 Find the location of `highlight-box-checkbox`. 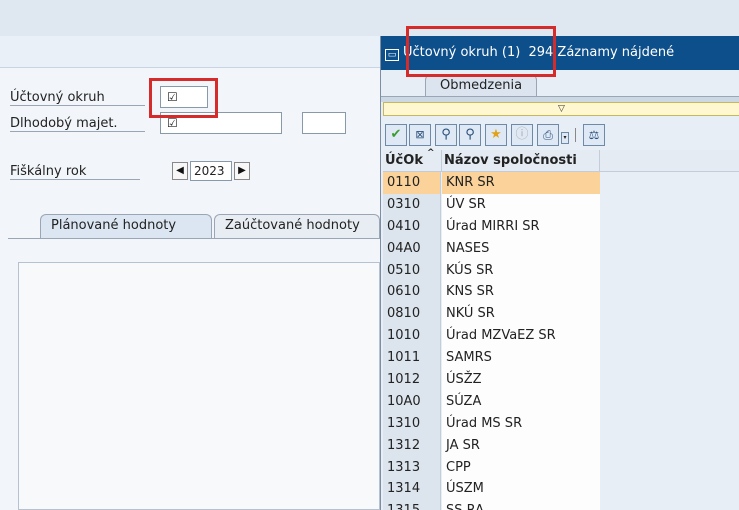

highlight-box-checkbox is located at coordinates (183, 98).